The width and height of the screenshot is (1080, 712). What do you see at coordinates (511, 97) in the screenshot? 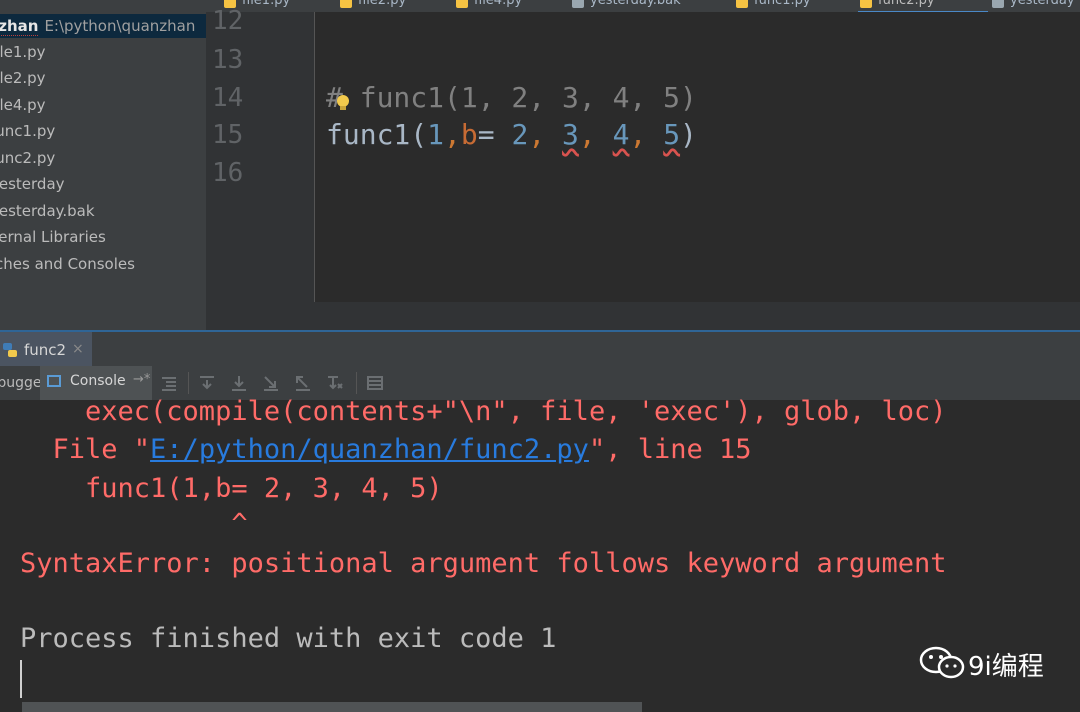
I see `code-line-14: # func1(1, 2, 3, 4, 5)` at bounding box center [511, 97].